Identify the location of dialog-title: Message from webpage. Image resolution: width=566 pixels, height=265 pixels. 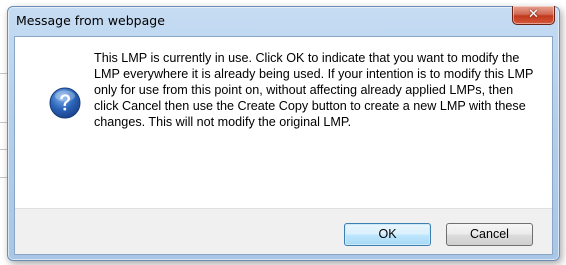
(90, 20).